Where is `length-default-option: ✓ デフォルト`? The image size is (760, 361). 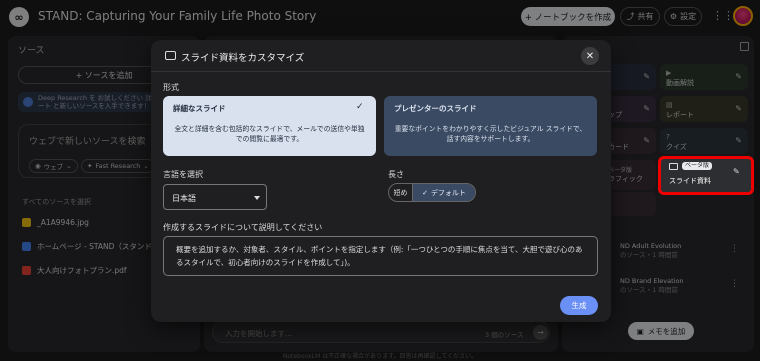 length-default-option: ✓ デフォルト is located at coordinates (444, 192).